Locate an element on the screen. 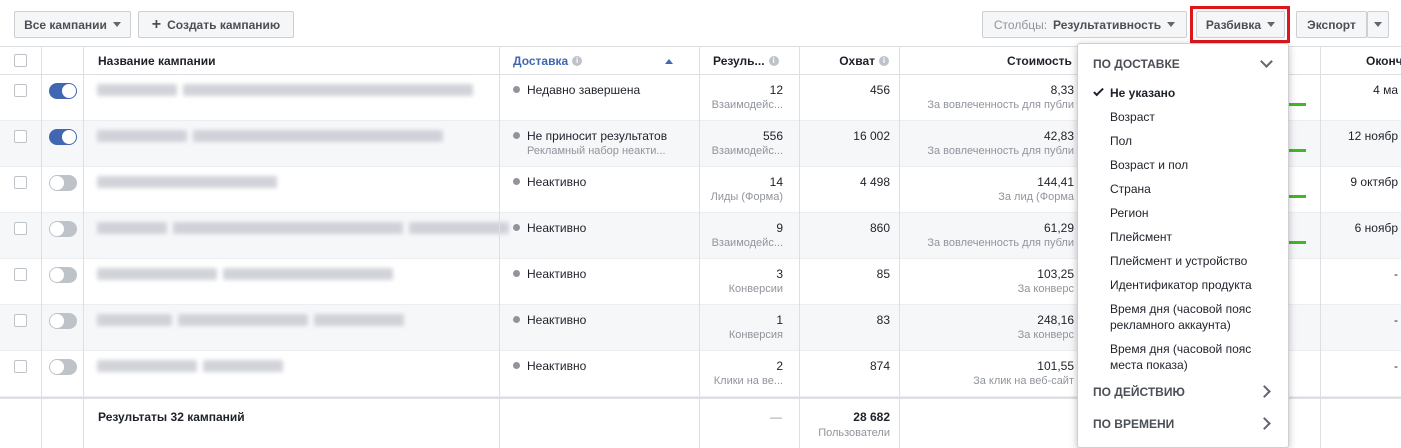 Image resolution: width=1401 pixels, height=448 pixels. export-options-button is located at coordinates (1378, 24).